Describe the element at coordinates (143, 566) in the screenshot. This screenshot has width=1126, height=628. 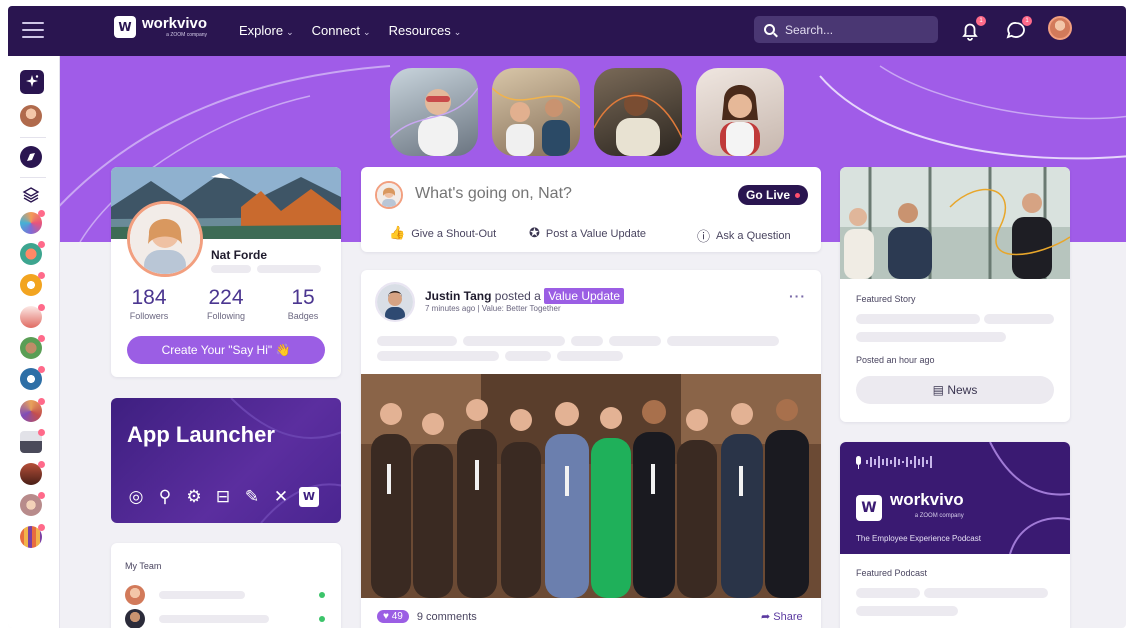
I see `my-team-title: My Team` at that location.